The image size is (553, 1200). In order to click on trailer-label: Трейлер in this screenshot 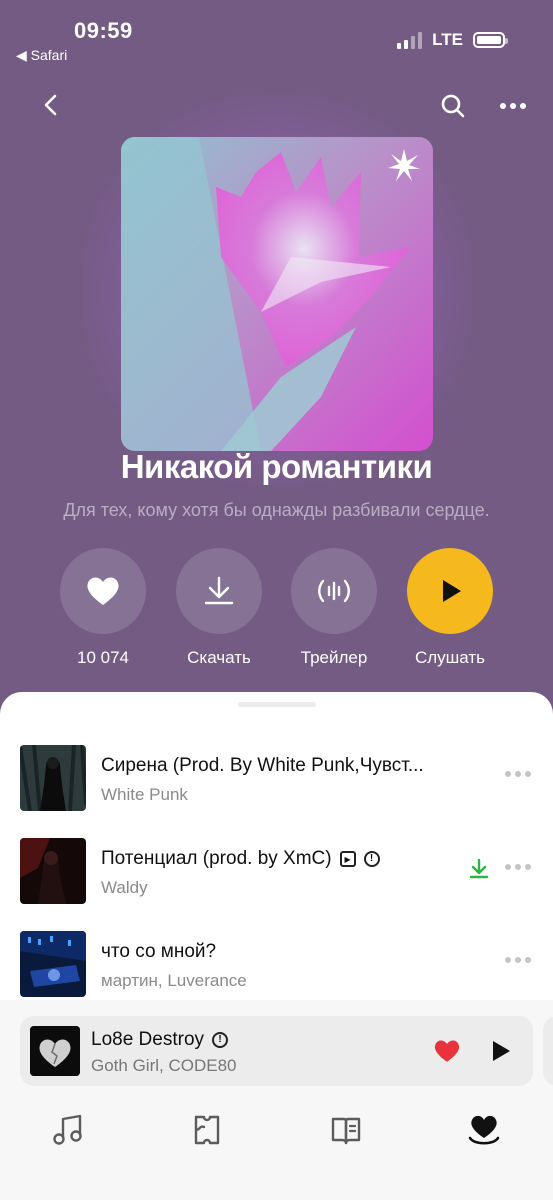, I will do `click(334, 657)`.